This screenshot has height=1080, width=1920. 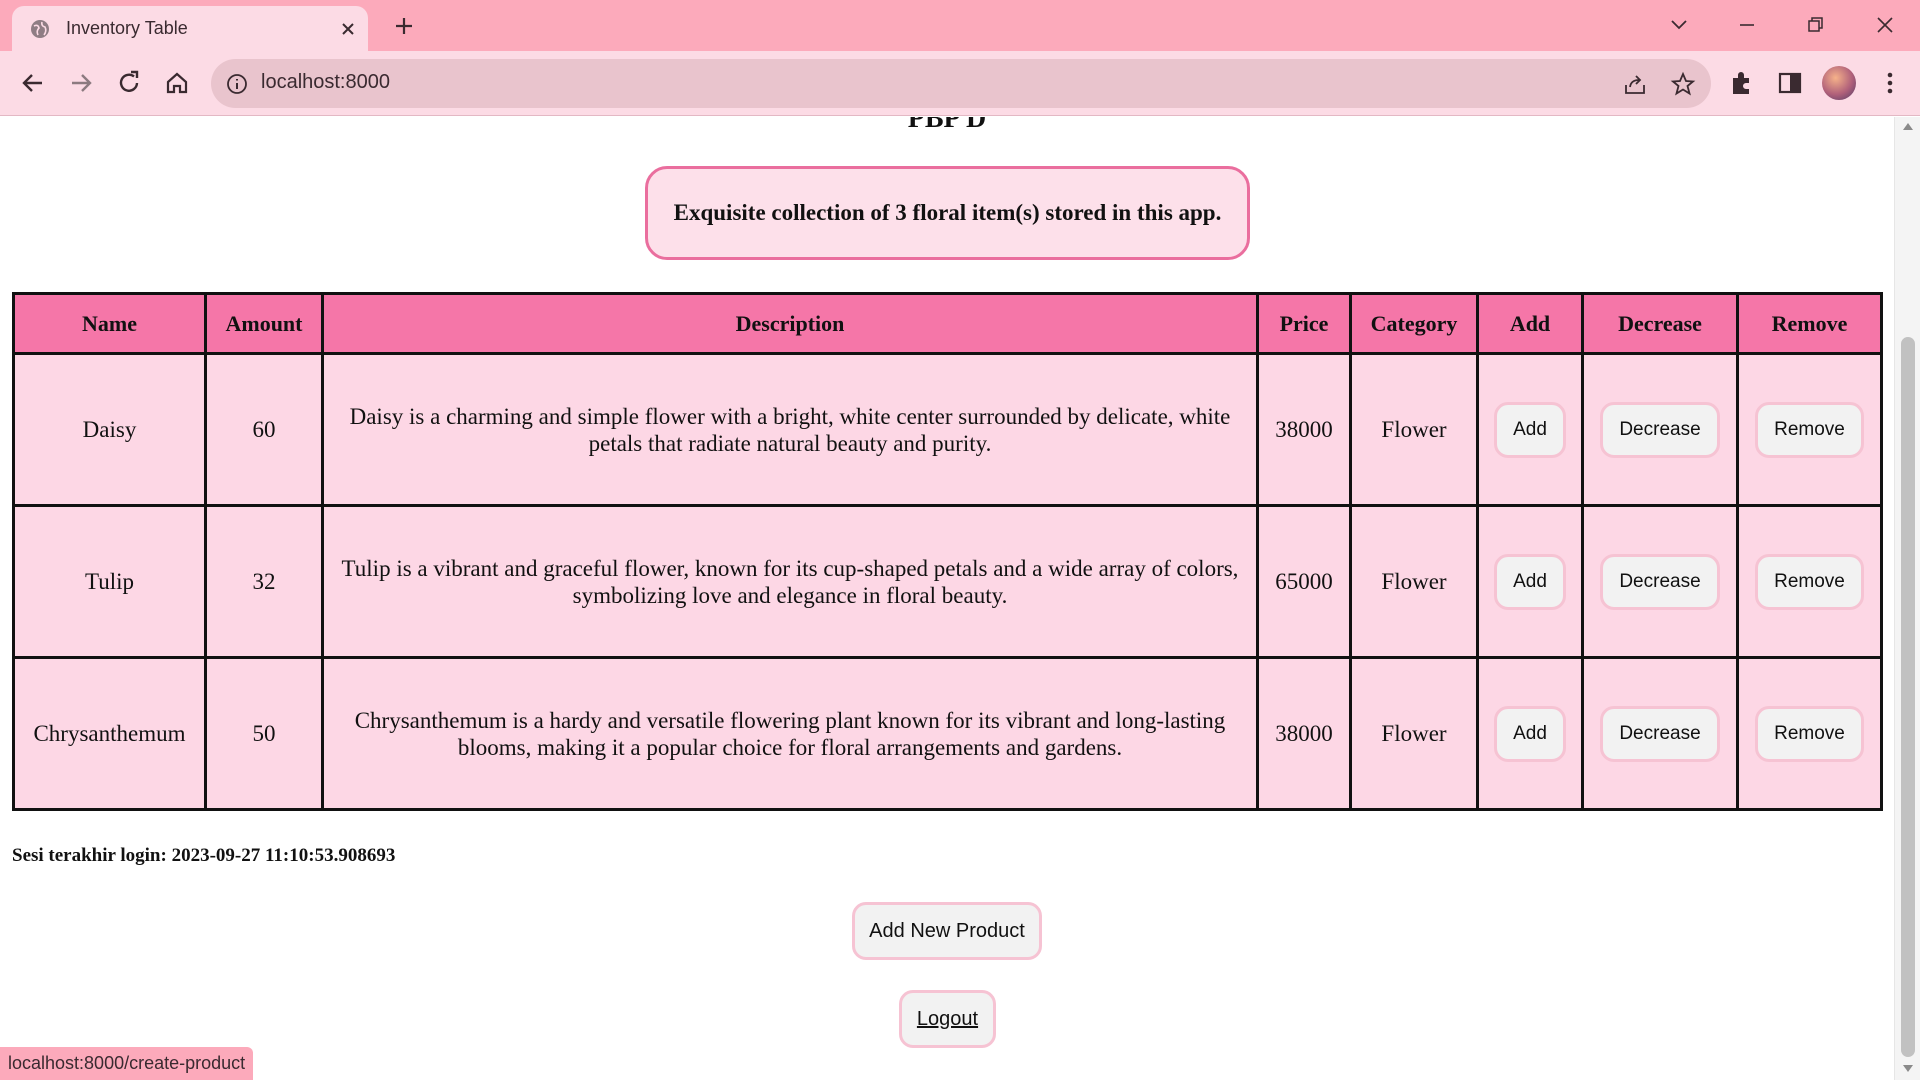 I want to click on tab-strip: Inventory Table, so click(x=960, y=25).